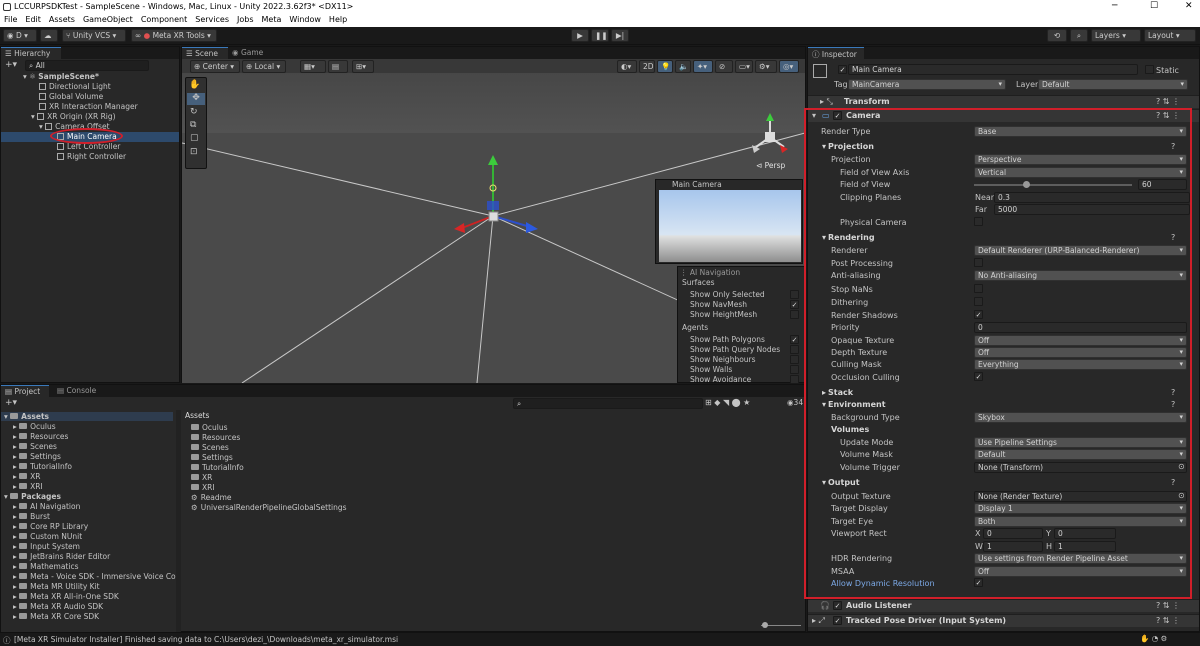 The image size is (1200, 646). I want to click on tree-item: ▸ Settings, so click(37, 456).